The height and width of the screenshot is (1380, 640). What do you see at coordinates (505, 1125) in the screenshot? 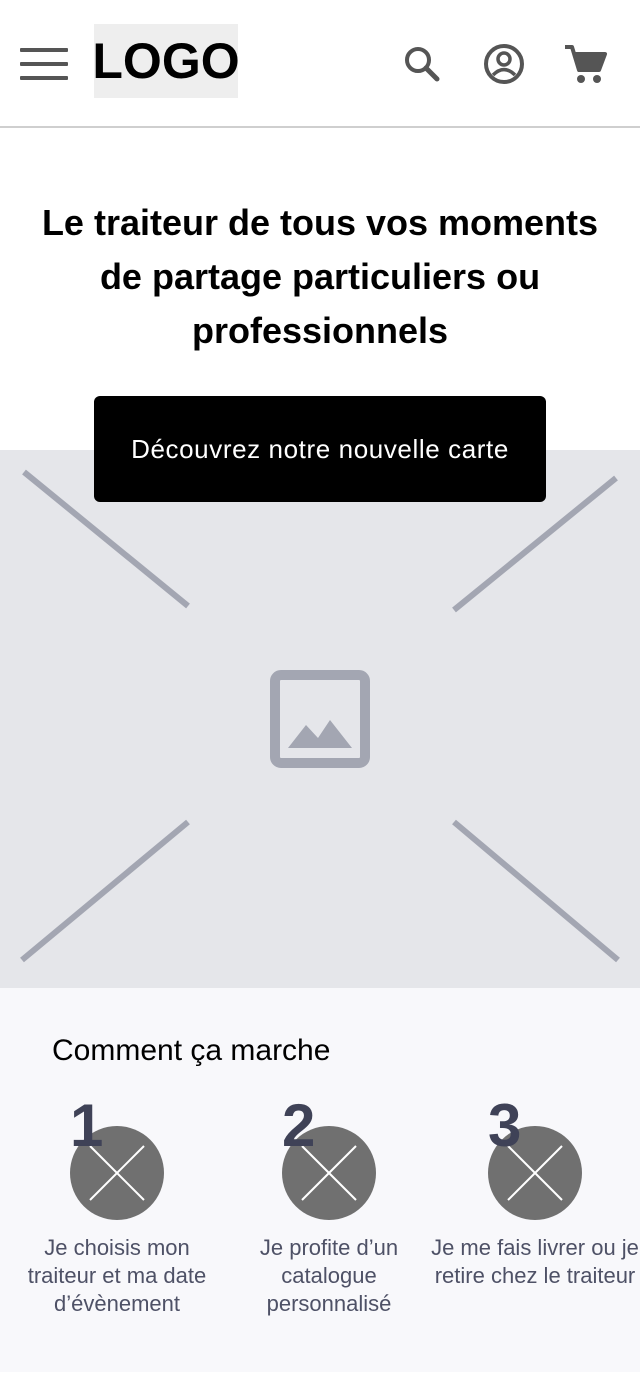
I see `step-number: 3` at bounding box center [505, 1125].